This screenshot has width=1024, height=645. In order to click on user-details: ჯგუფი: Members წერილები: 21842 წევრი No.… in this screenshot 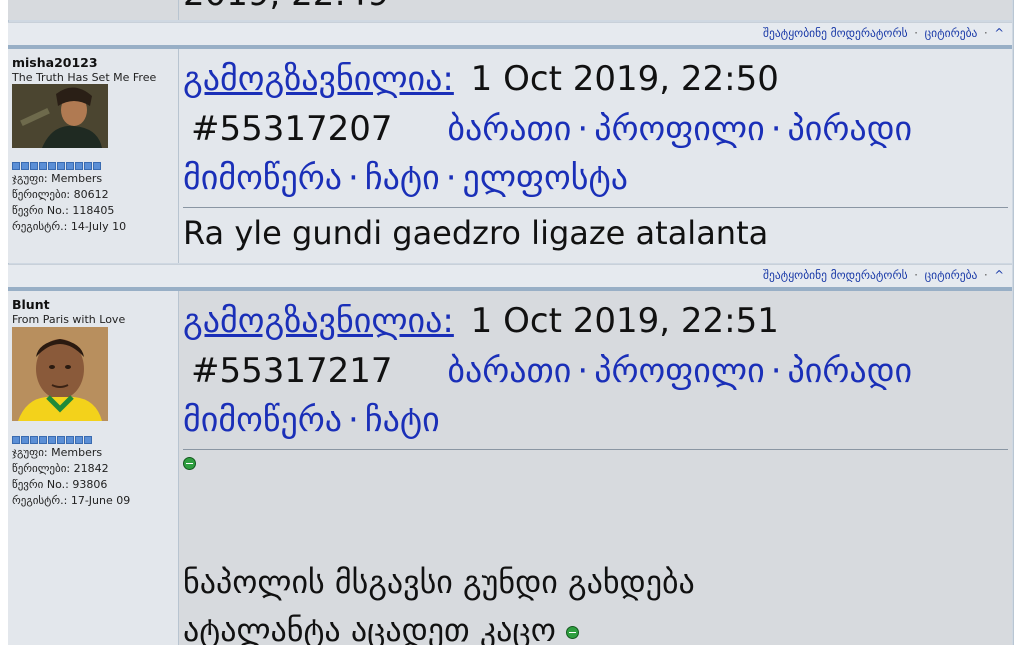, I will do `click(71, 477)`.